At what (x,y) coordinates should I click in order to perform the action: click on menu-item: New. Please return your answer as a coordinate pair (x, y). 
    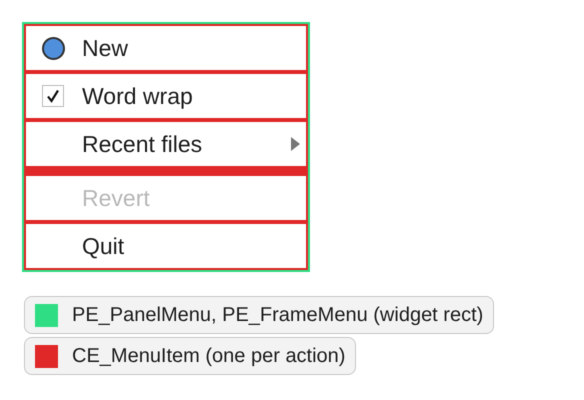
    Looking at the image, I should click on (166, 48).